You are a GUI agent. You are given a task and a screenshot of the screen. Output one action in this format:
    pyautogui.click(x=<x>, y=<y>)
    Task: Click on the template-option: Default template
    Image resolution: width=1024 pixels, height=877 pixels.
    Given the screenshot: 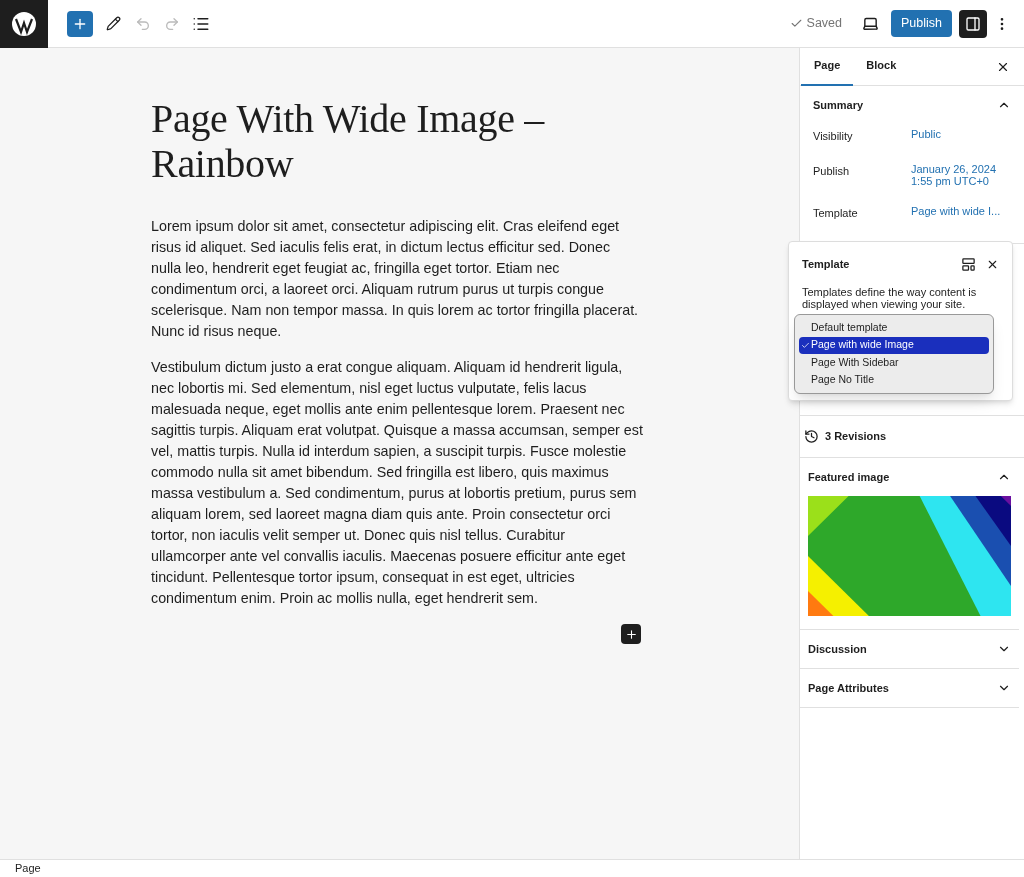 What is the action you would take?
    pyautogui.click(x=894, y=328)
    